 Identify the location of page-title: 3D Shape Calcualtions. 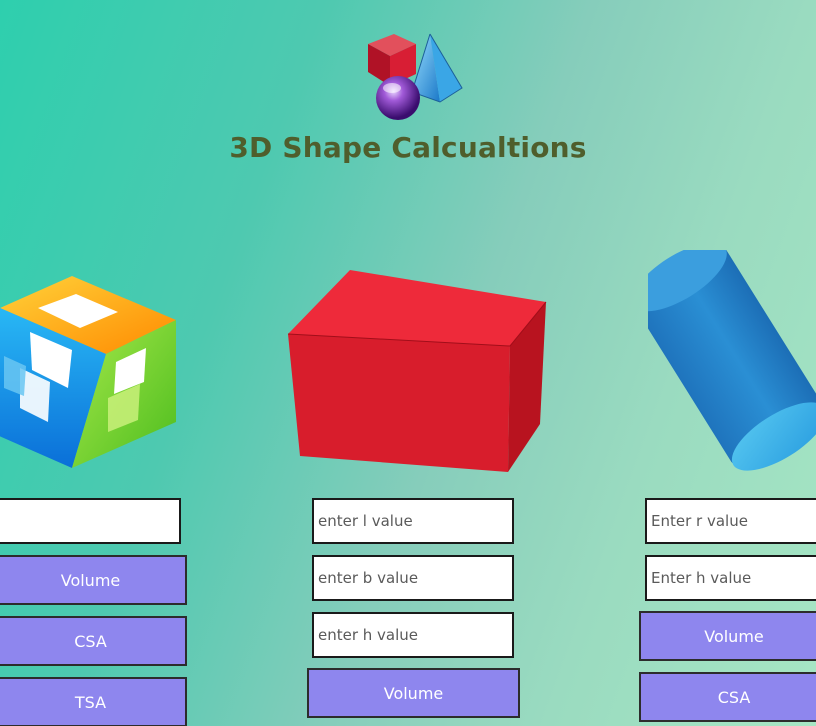
(408, 147).